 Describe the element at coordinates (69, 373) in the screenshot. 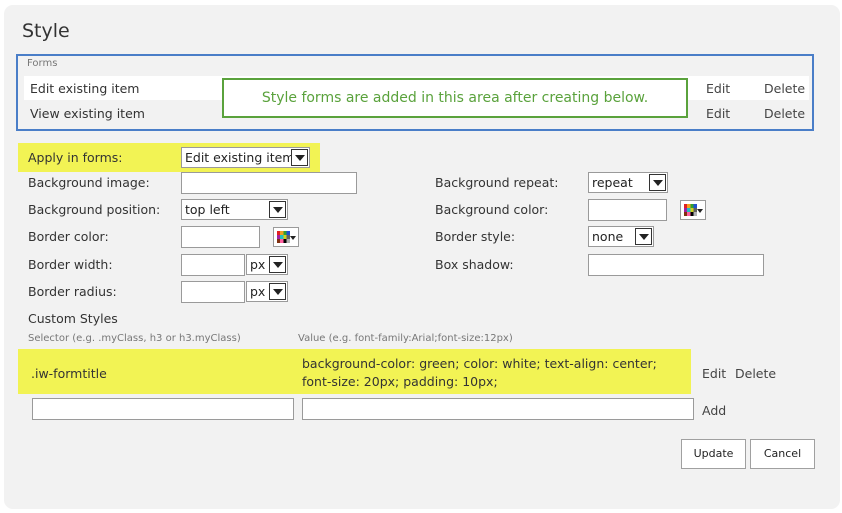

I see `custom-style-selector: .iw-formtitle` at that location.